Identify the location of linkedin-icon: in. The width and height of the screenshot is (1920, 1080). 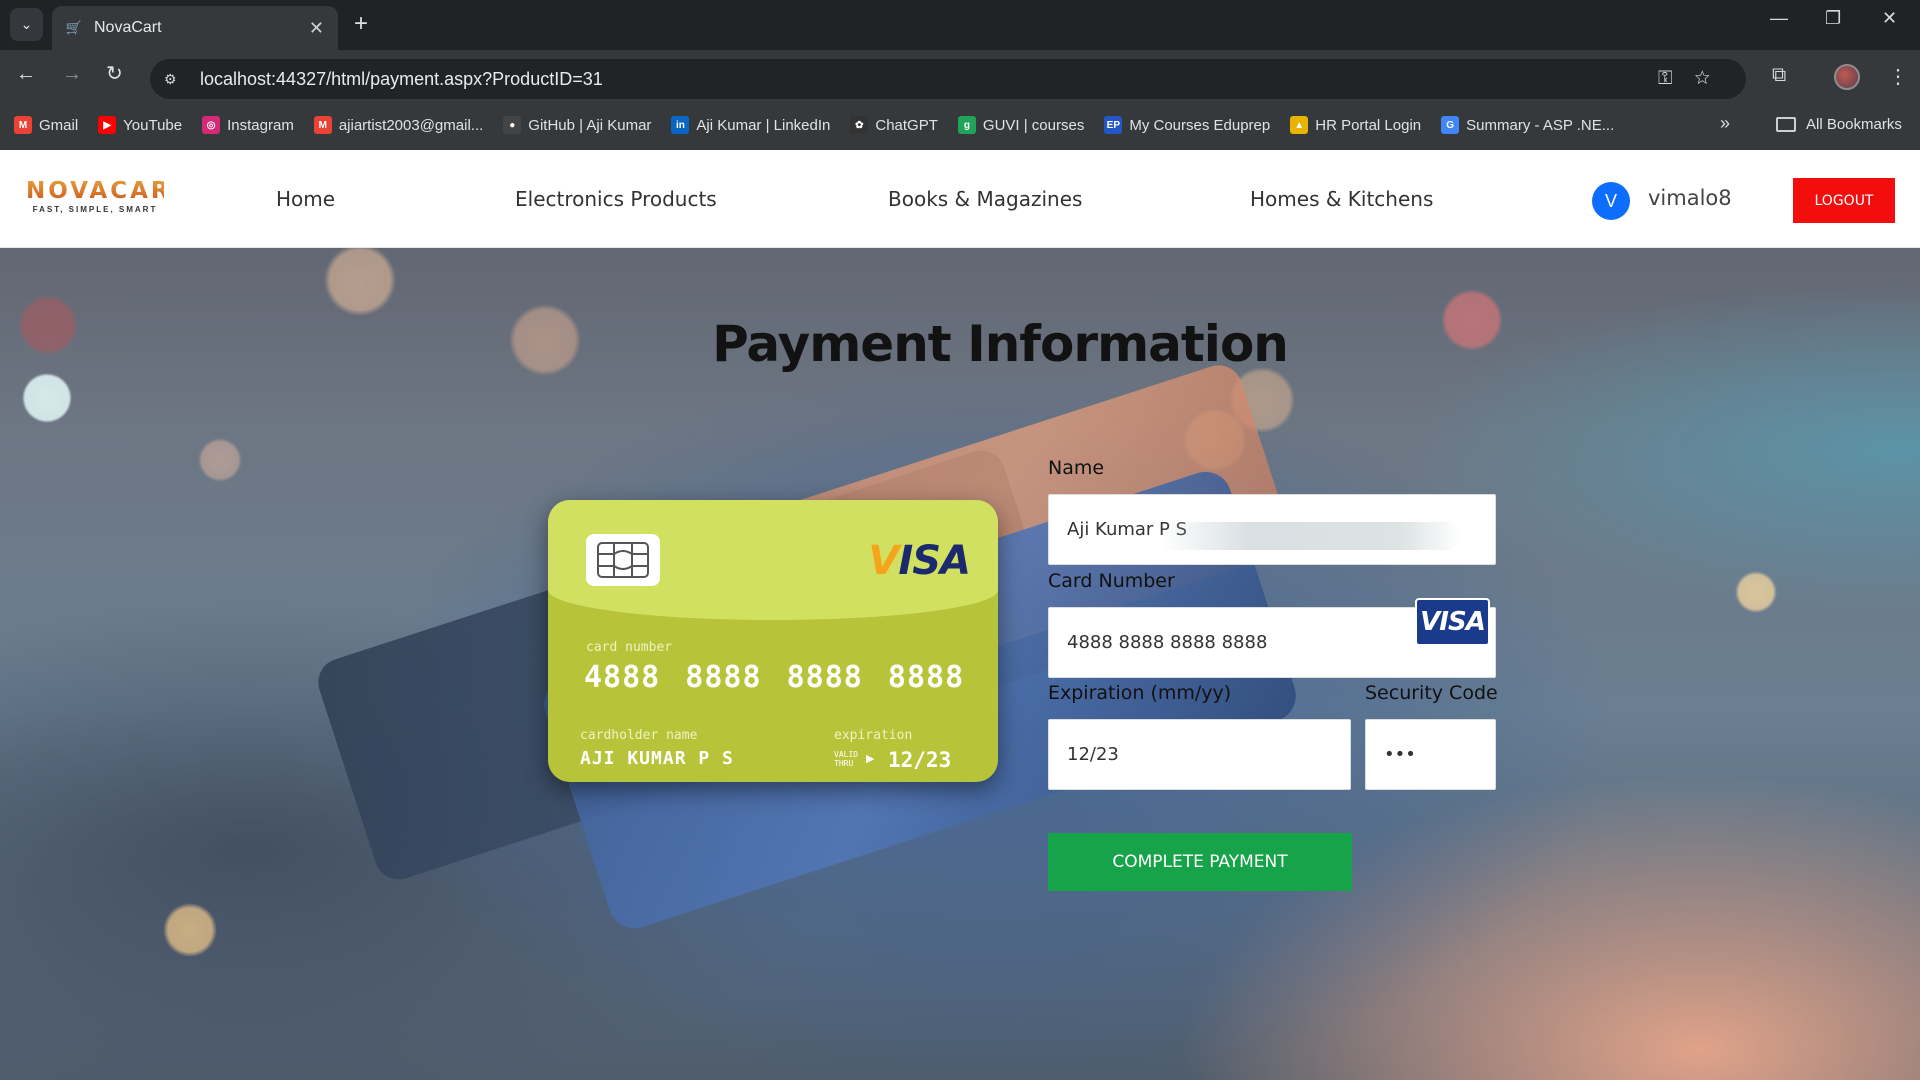
(680, 125).